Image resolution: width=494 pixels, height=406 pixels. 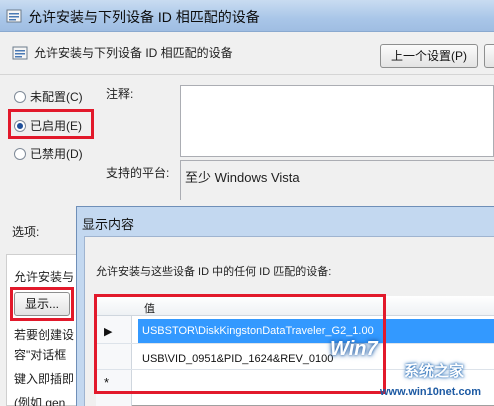 I want to click on options-line: (例如 gen, so click(x=40, y=401).